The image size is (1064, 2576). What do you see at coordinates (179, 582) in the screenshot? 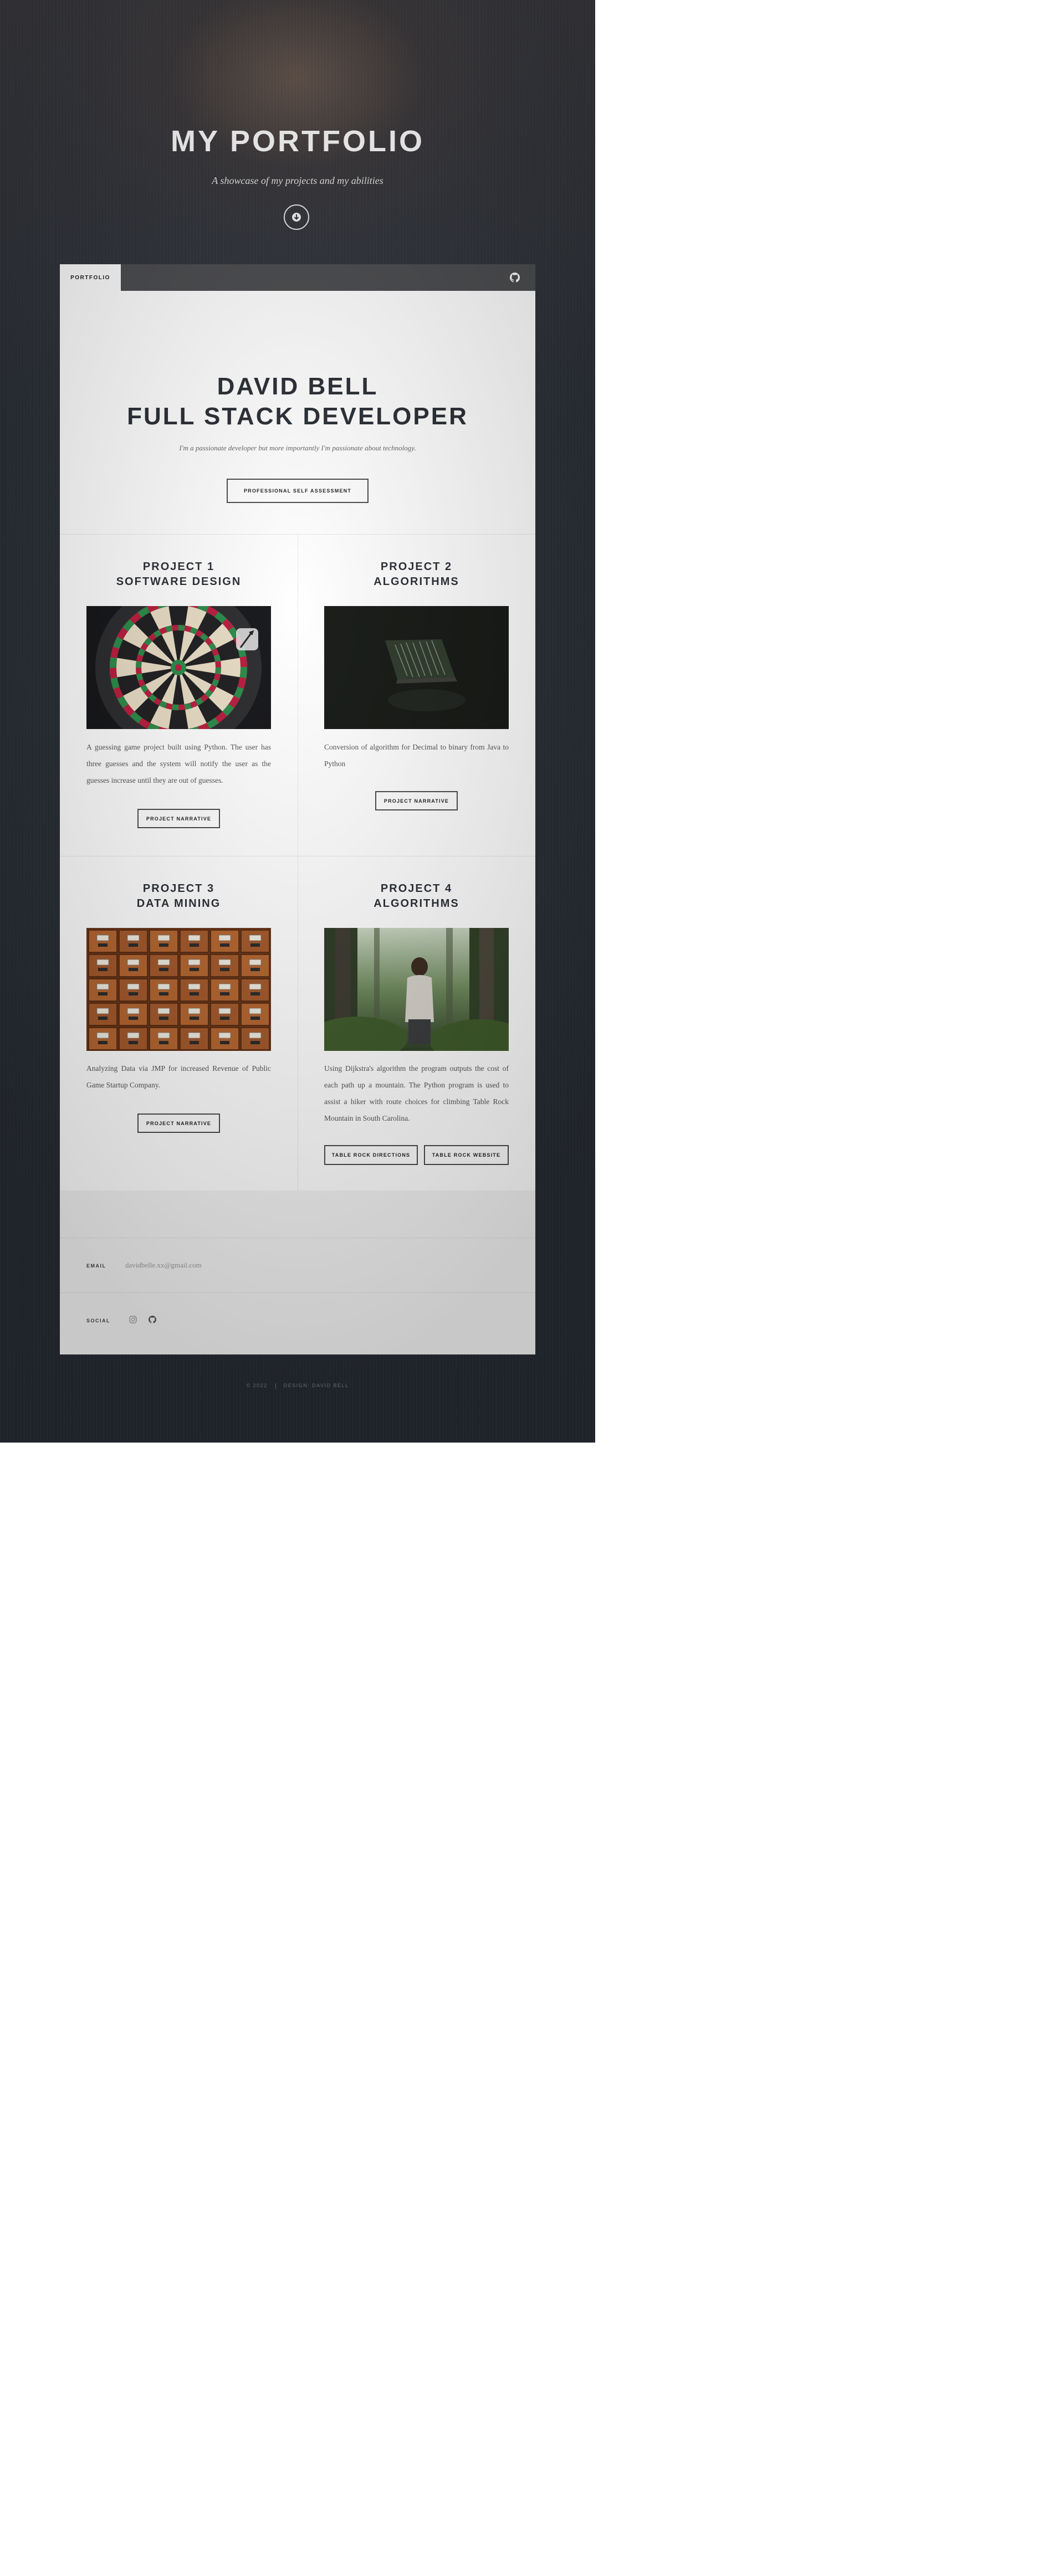
I see `project-category: SOFTWARE DESIGN` at bounding box center [179, 582].